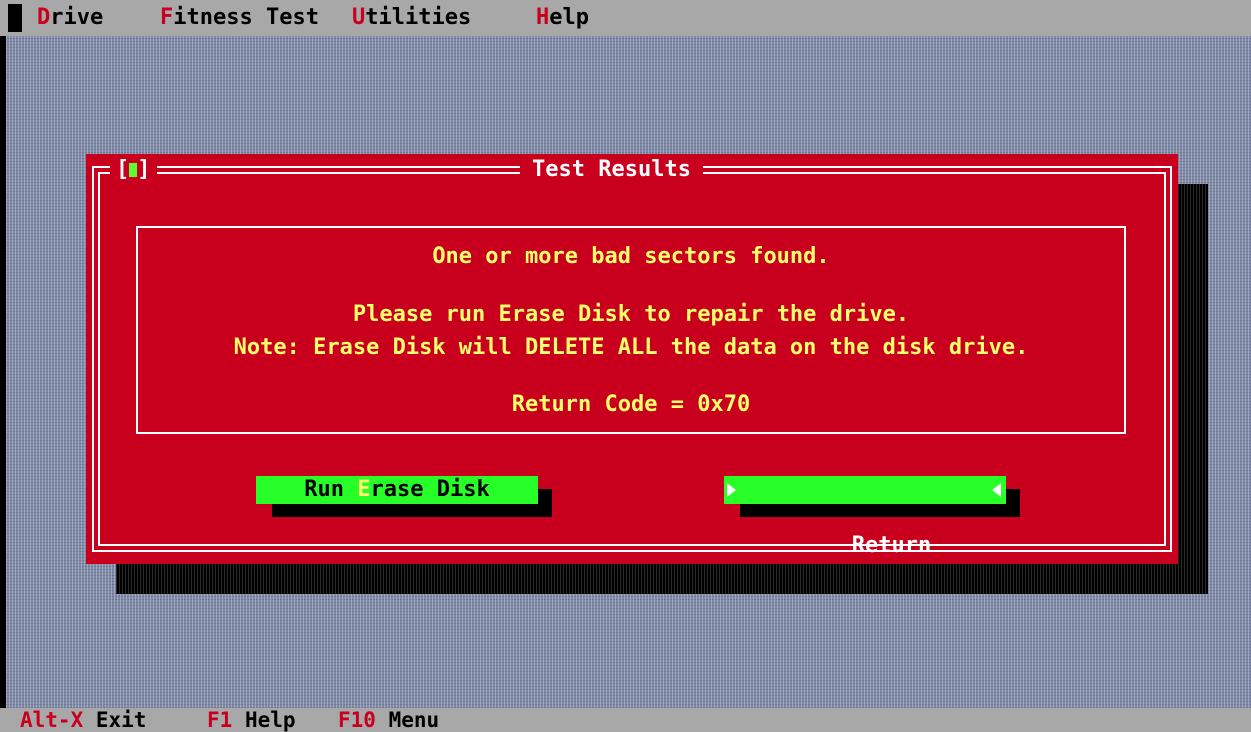 This screenshot has width=1251, height=732. I want to click on menu-utilities: Utilities, so click(411, 18).